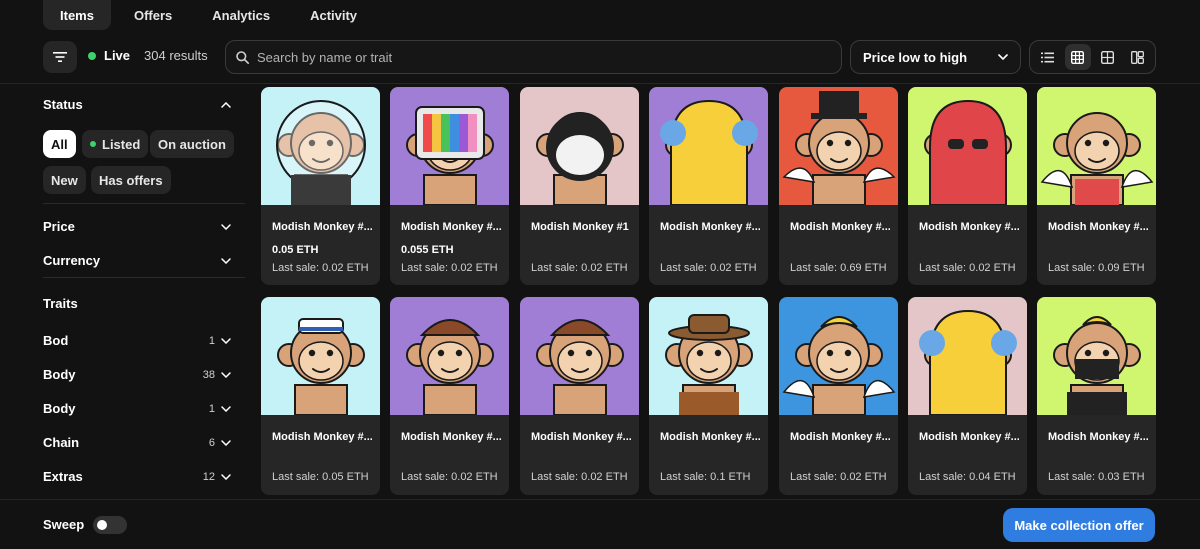  Describe the element at coordinates (600, 499) in the screenshot. I see `footer-divider` at that location.